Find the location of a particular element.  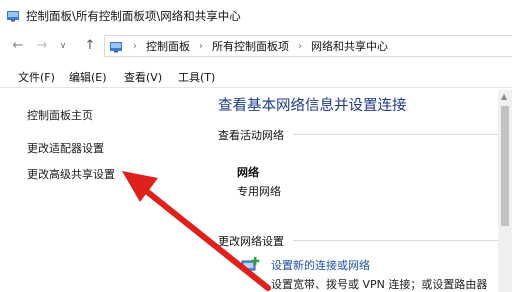

window-title: 控制面板\所有控制面板项\网络和共享中心 is located at coordinates (133, 16).